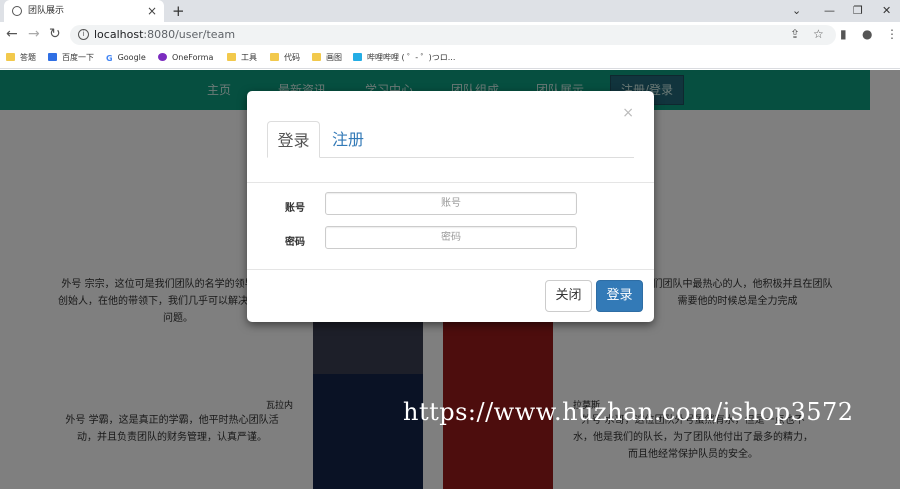  I want to click on globe-icon, so click(17, 11).